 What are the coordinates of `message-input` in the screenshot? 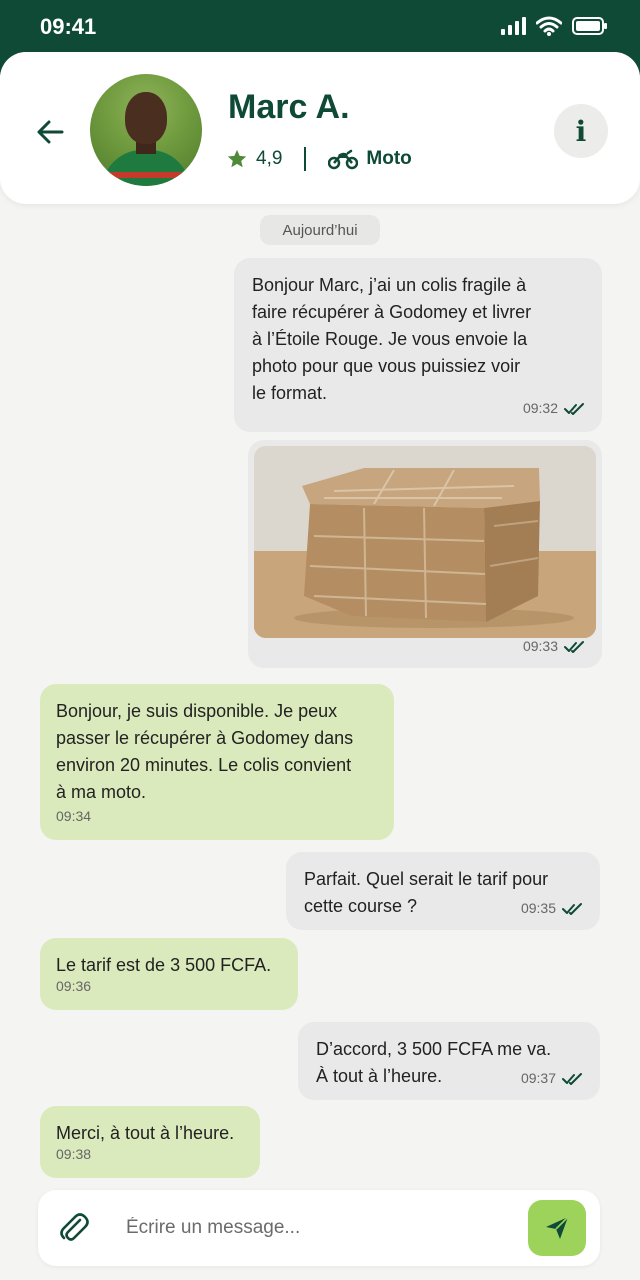 It's located at (316, 1228).